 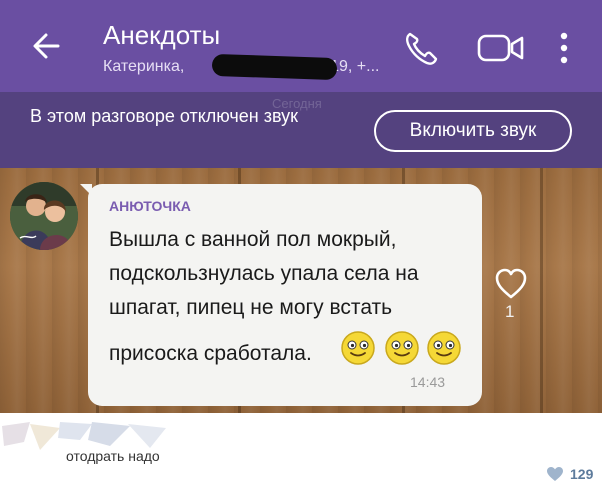 I want to click on message-text-line: подскользнулась упала села на, so click(x=264, y=273).